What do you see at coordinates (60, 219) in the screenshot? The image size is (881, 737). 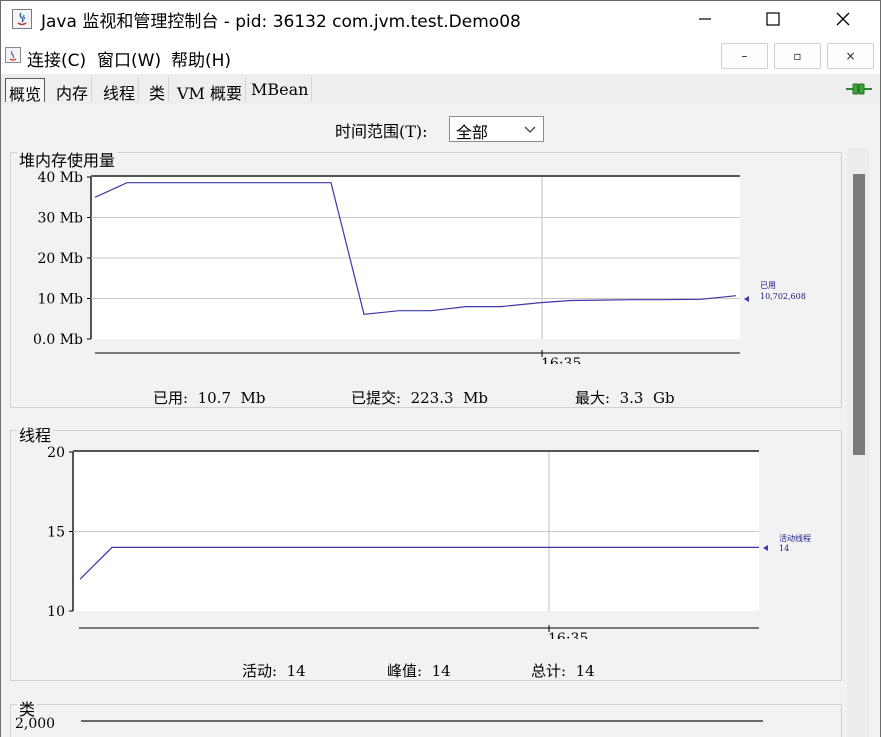 I see `chart-y-tick-label: 30 Mb` at bounding box center [60, 219].